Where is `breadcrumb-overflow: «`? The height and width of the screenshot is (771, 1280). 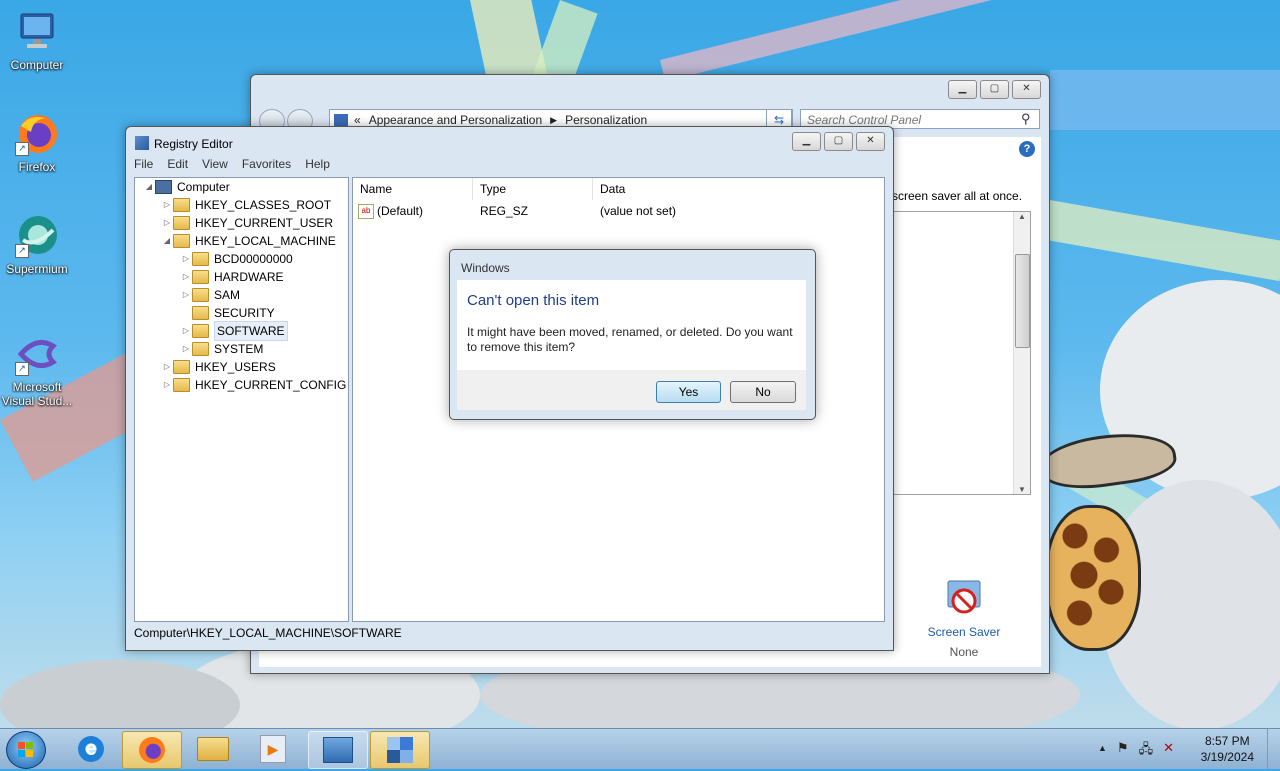
breadcrumb-overflow: « is located at coordinates (357, 120).